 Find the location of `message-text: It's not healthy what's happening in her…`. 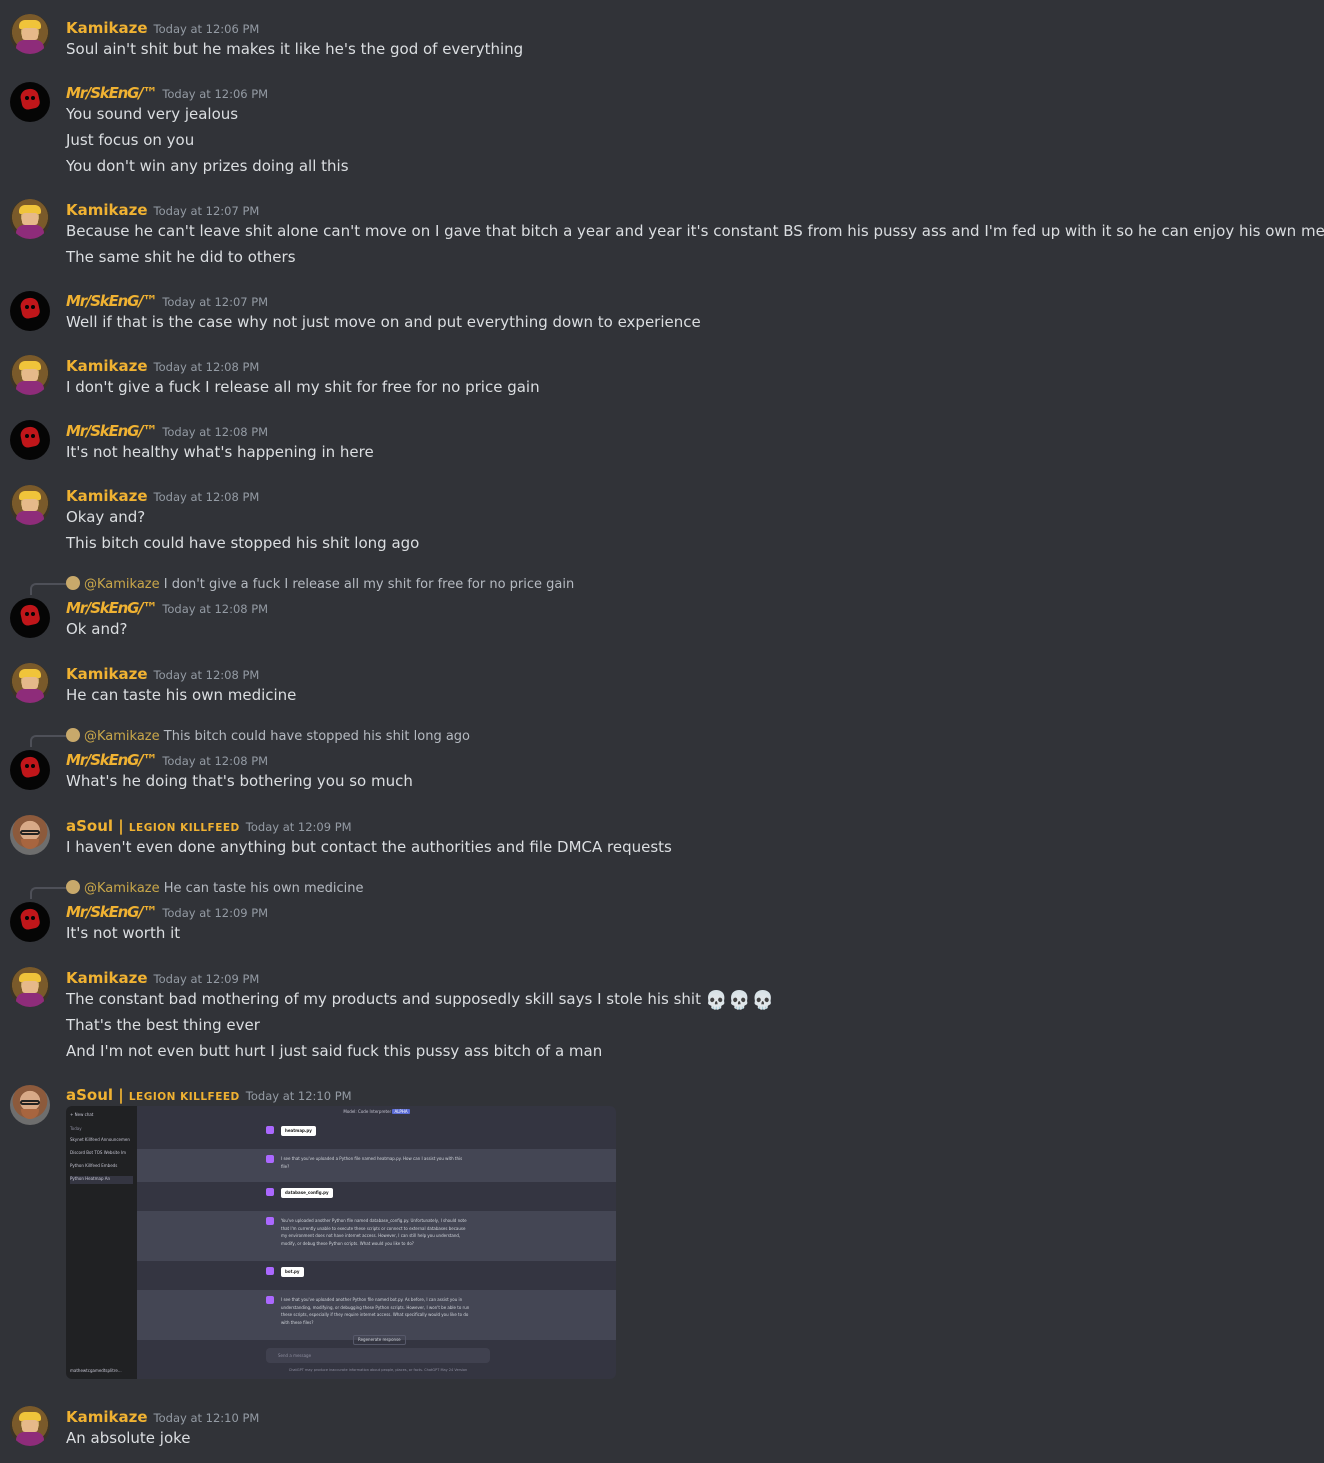

message-text: It's not healthy what's happening in her… is located at coordinates (220, 452).